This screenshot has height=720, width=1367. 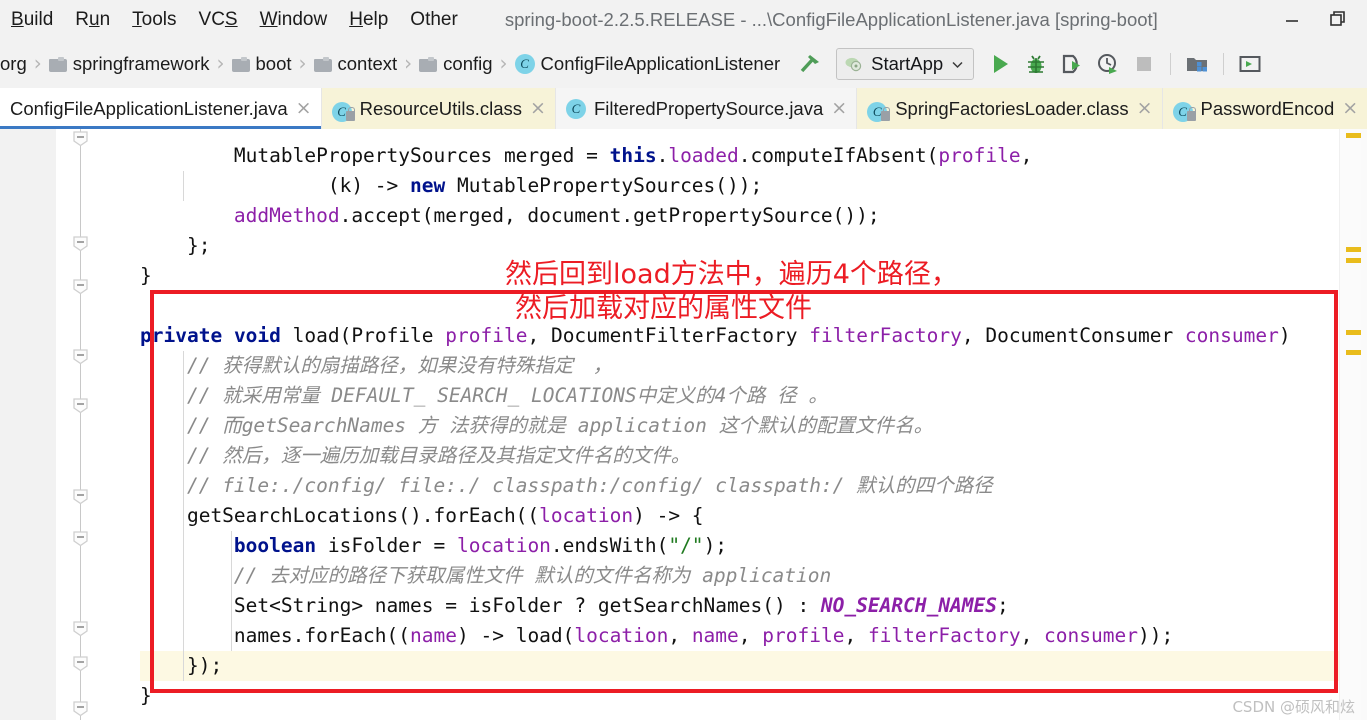 What do you see at coordinates (149, 108) in the screenshot?
I see `editor-tab-label: ConfigFileApplicationListener.java` at bounding box center [149, 108].